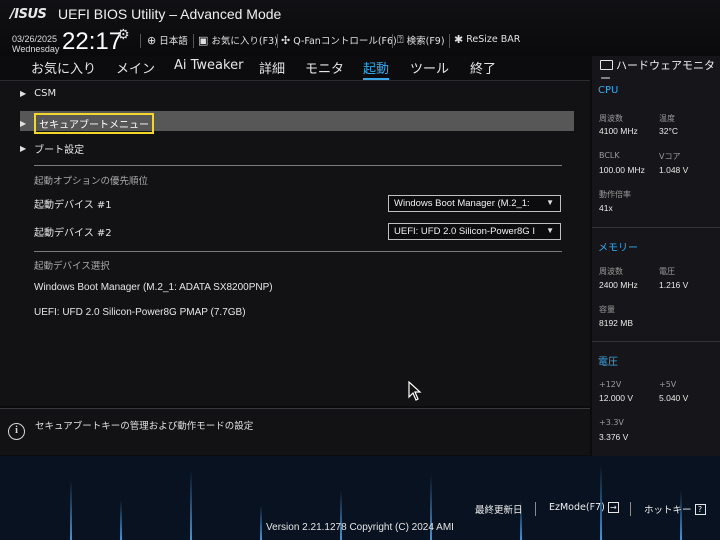  What do you see at coordinates (35, 39) in the screenshot?
I see `date-display: 03/26/2025` at bounding box center [35, 39].